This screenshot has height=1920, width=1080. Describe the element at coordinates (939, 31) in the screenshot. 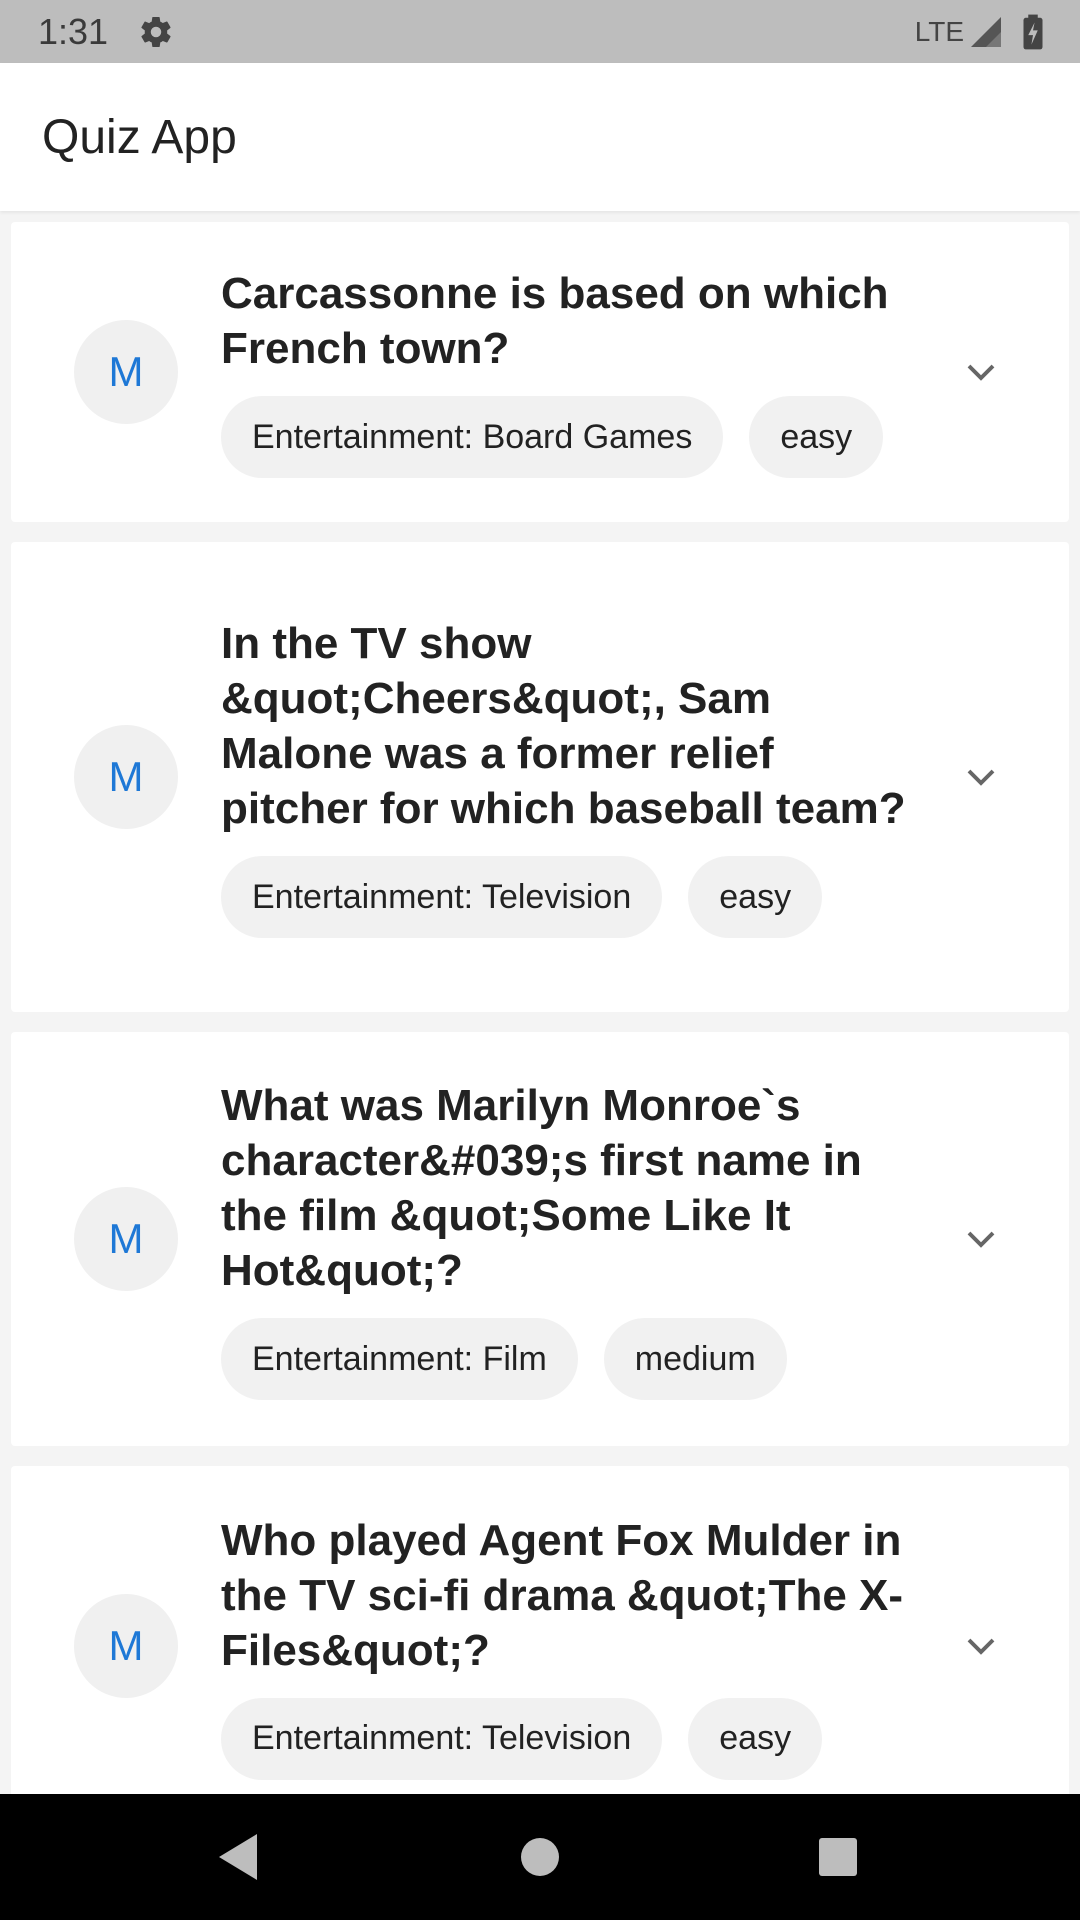

I see `network-label: LTE` at that location.